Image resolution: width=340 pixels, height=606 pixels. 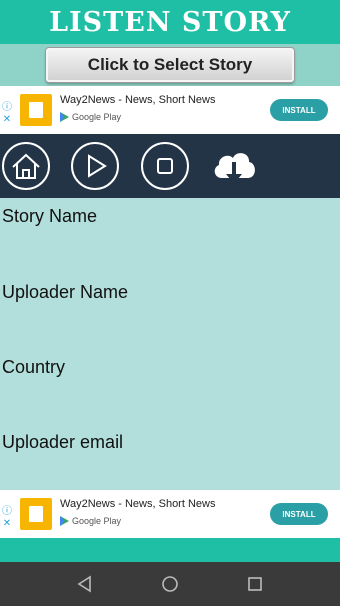 I want to click on select-story-button: Click to Select Story, so click(x=170, y=65).